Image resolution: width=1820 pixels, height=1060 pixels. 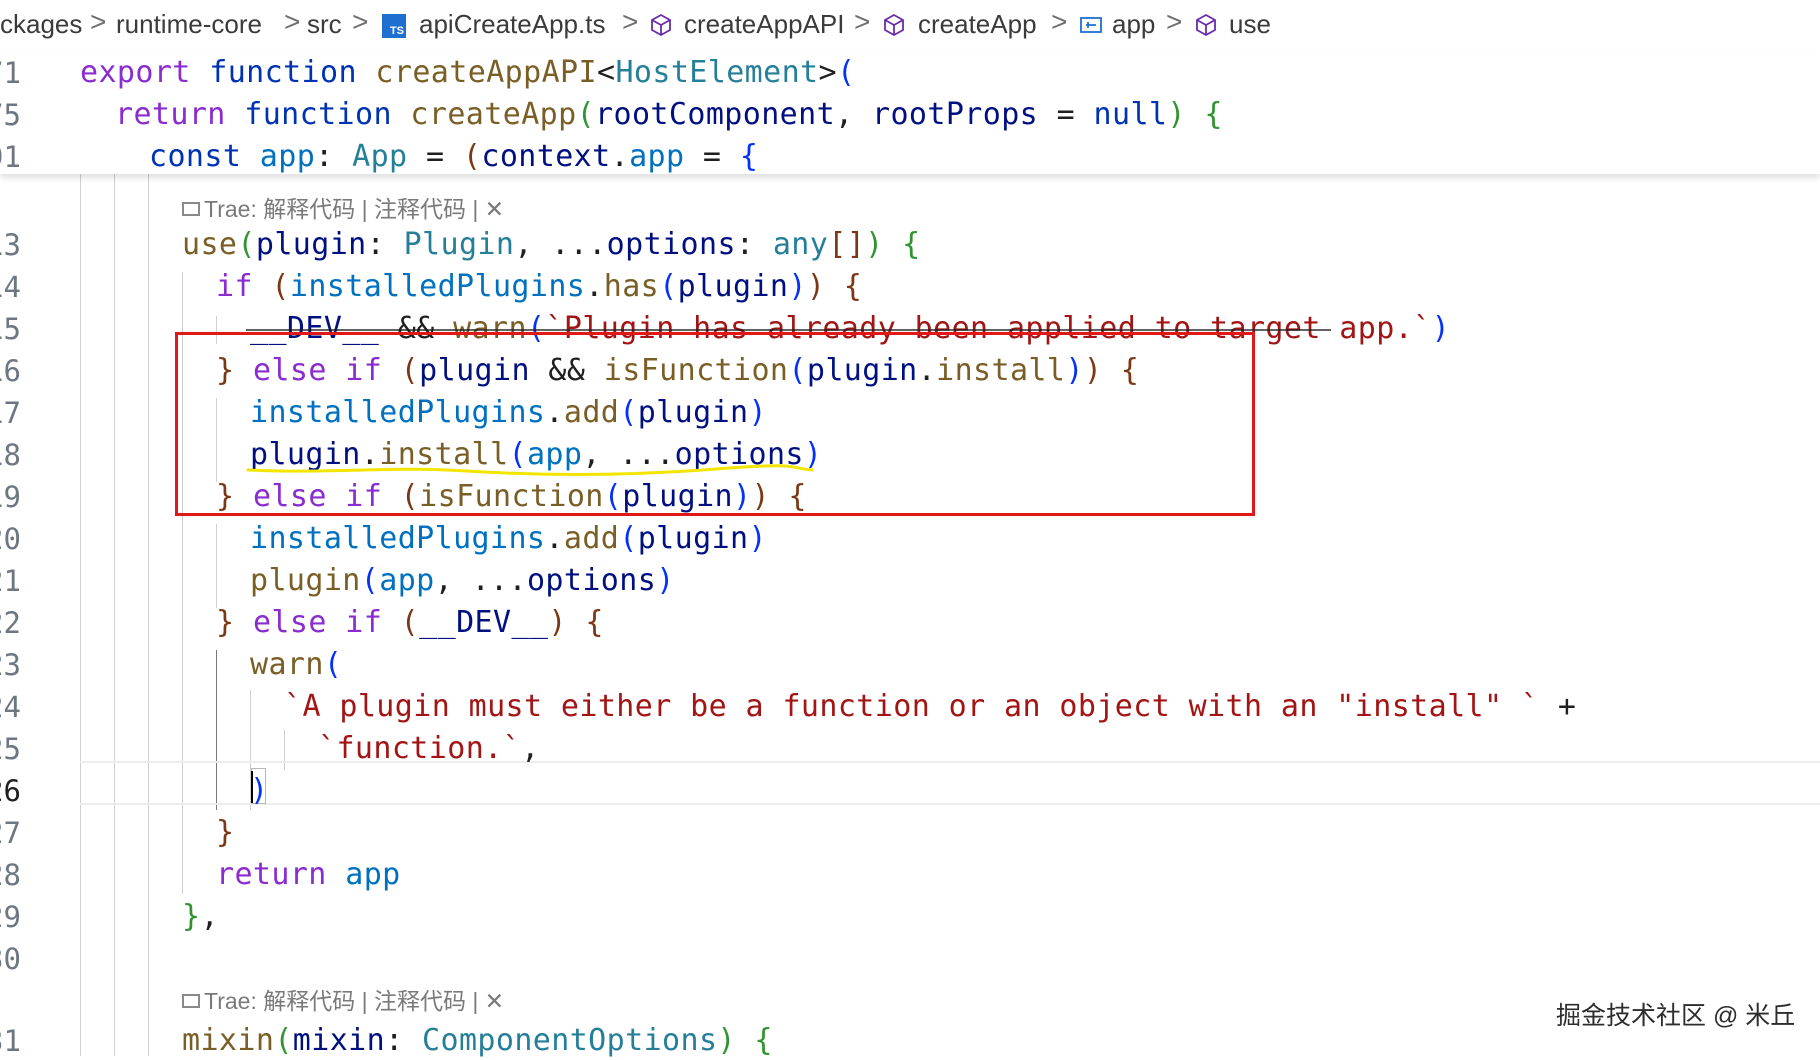 What do you see at coordinates (1133, 24) in the screenshot?
I see `breadcrumb-item-app: app` at bounding box center [1133, 24].